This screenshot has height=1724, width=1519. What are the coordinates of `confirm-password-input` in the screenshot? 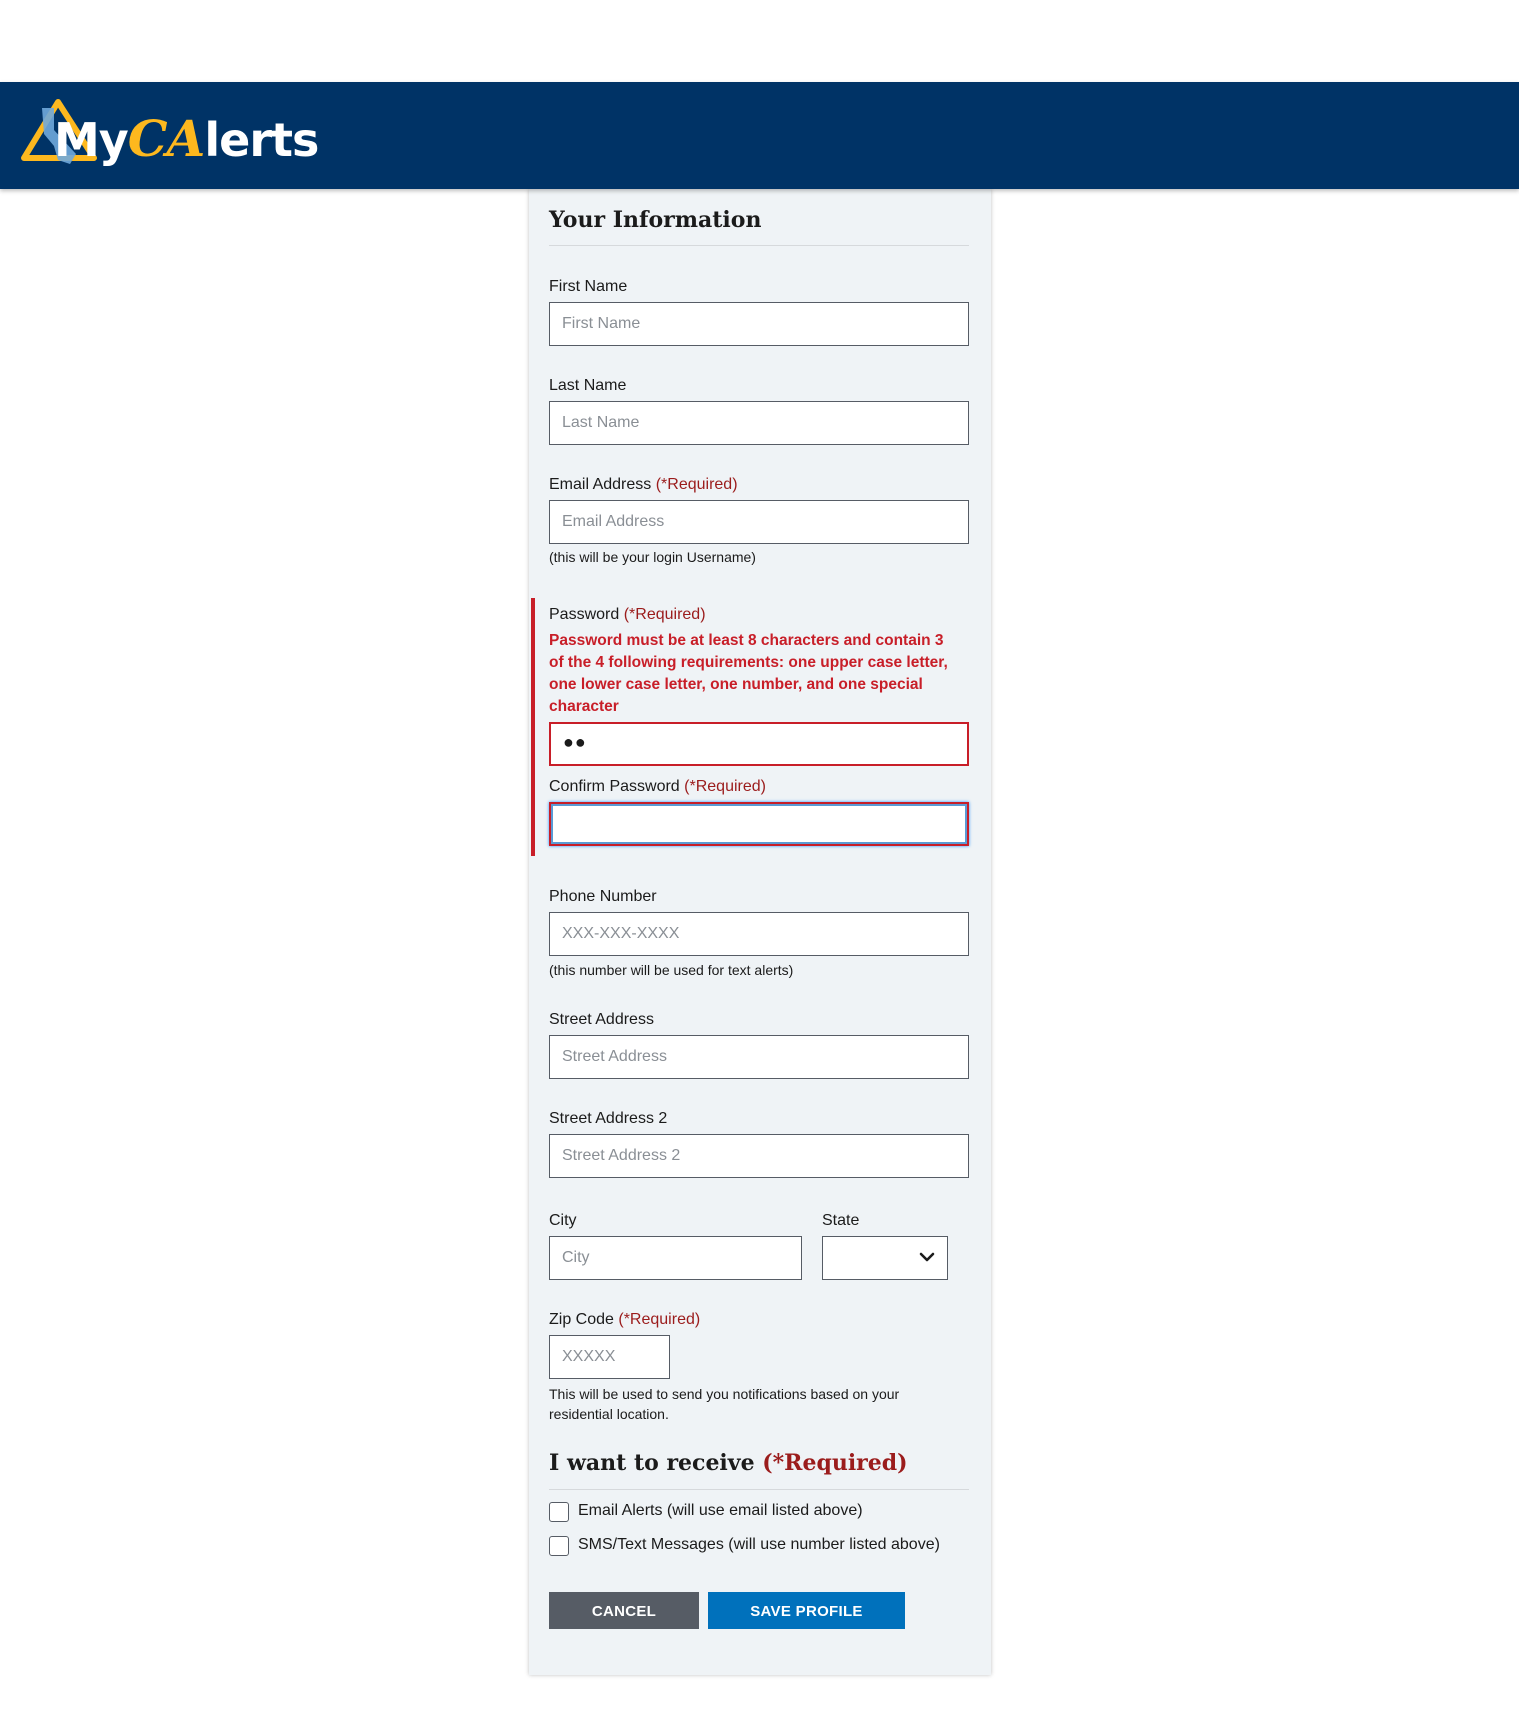 It's located at (759, 824).